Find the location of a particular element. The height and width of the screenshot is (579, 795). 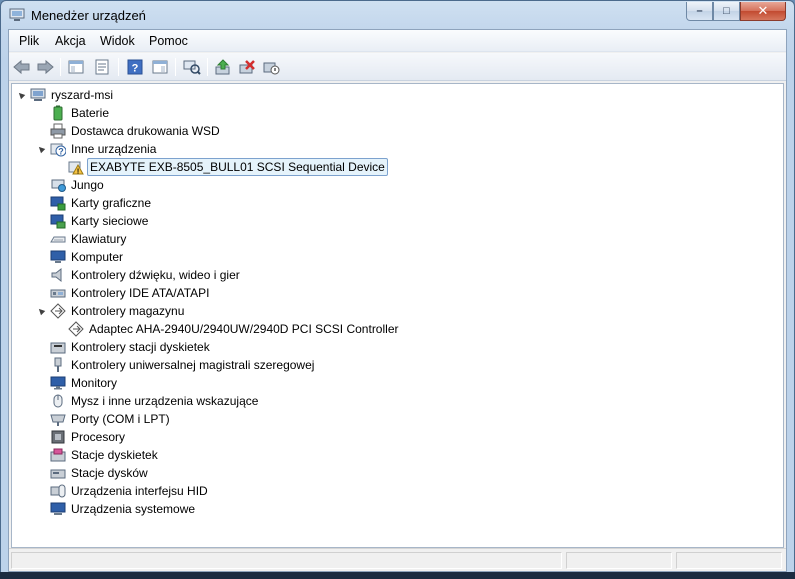

help-button: ? is located at coordinates (135, 67).